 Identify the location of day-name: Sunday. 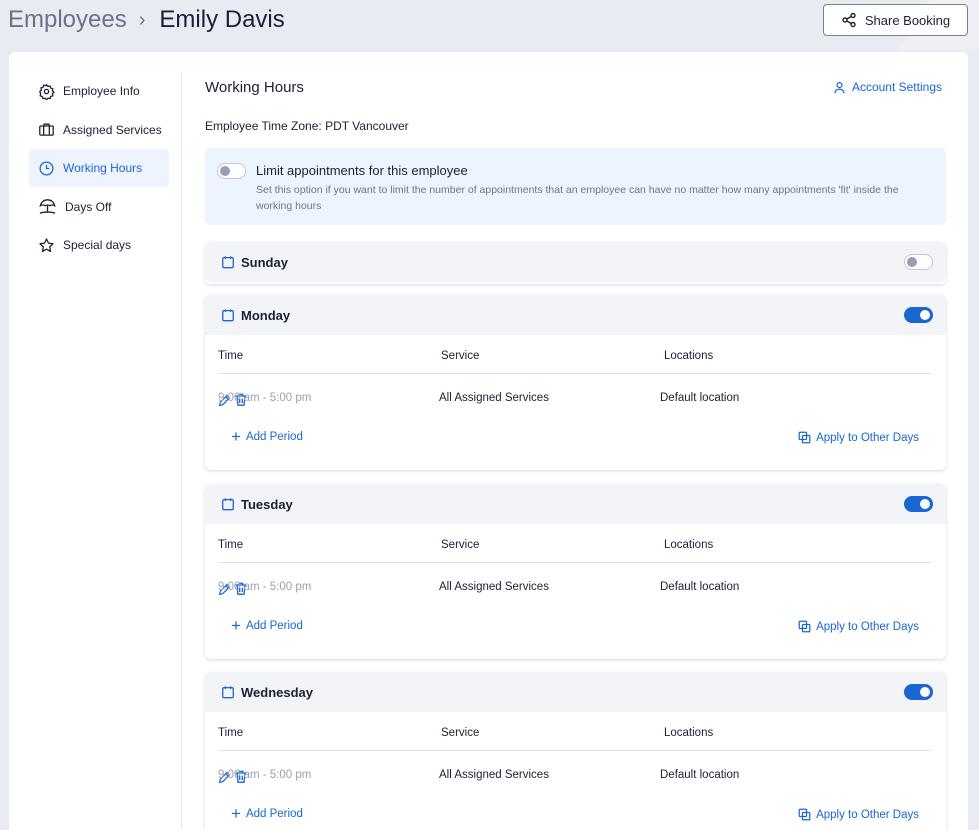
(264, 262).